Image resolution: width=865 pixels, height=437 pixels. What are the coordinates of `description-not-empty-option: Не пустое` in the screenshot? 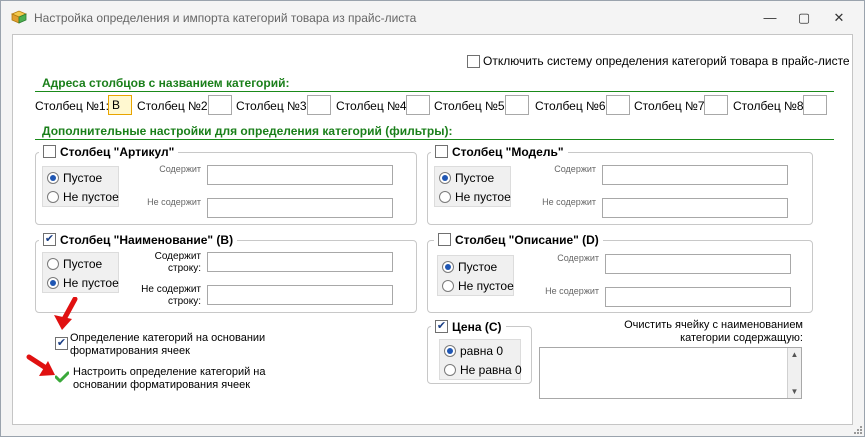 It's located at (478, 286).